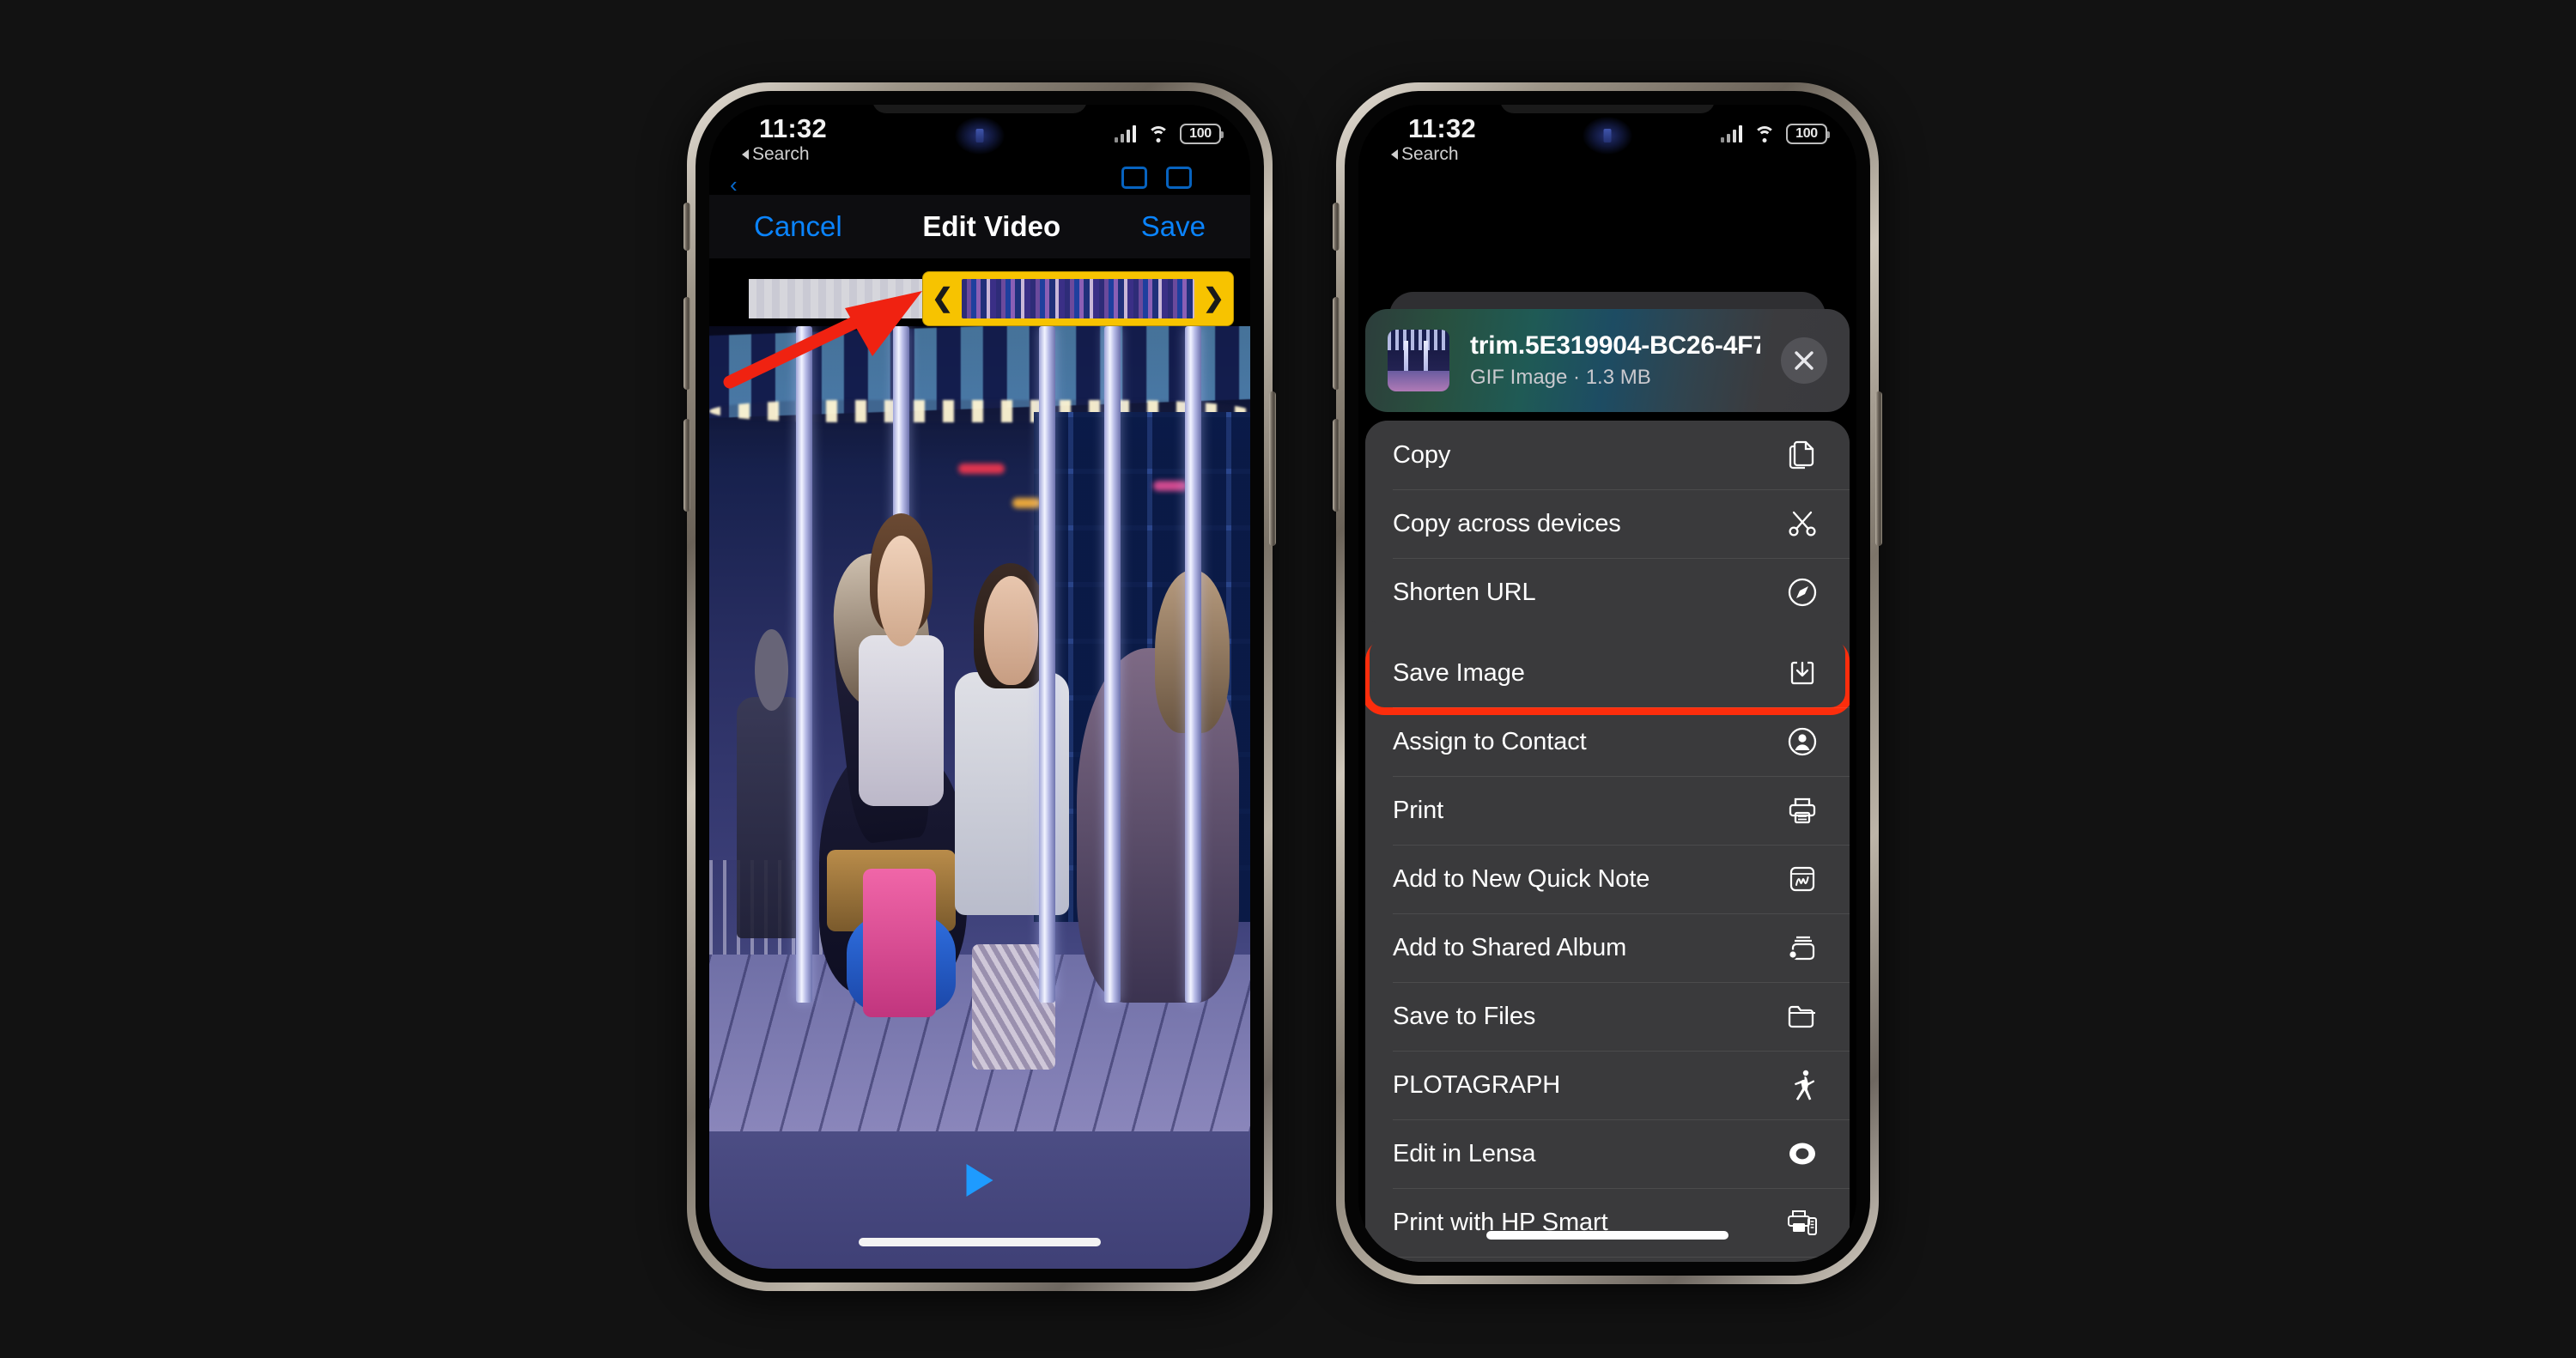 This screenshot has height=1358, width=2576. Describe the element at coordinates (980, 1242) in the screenshot. I see `home-indicator` at that location.